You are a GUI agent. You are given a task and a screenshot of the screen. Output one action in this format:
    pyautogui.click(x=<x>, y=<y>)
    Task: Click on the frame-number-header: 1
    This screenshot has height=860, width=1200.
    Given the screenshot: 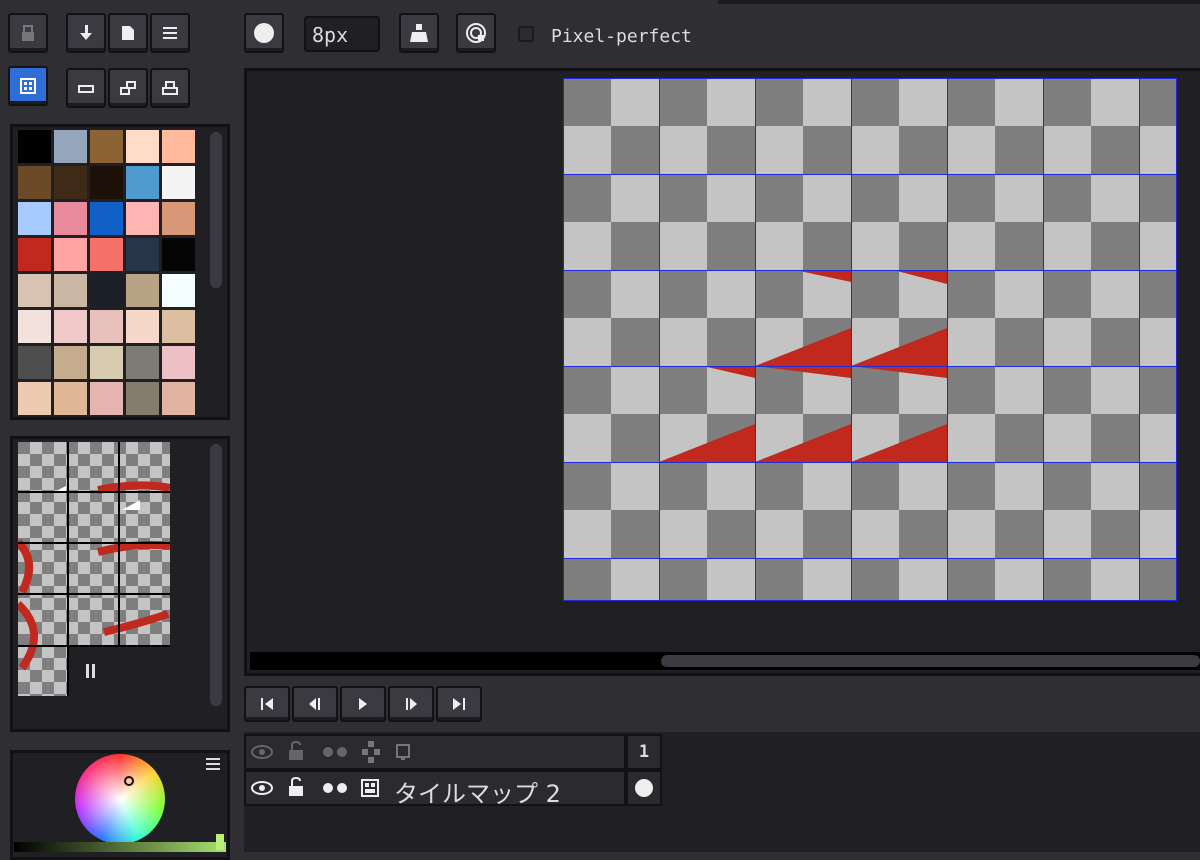 What is the action you would take?
    pyautogui.click(x=644, y=752)
    